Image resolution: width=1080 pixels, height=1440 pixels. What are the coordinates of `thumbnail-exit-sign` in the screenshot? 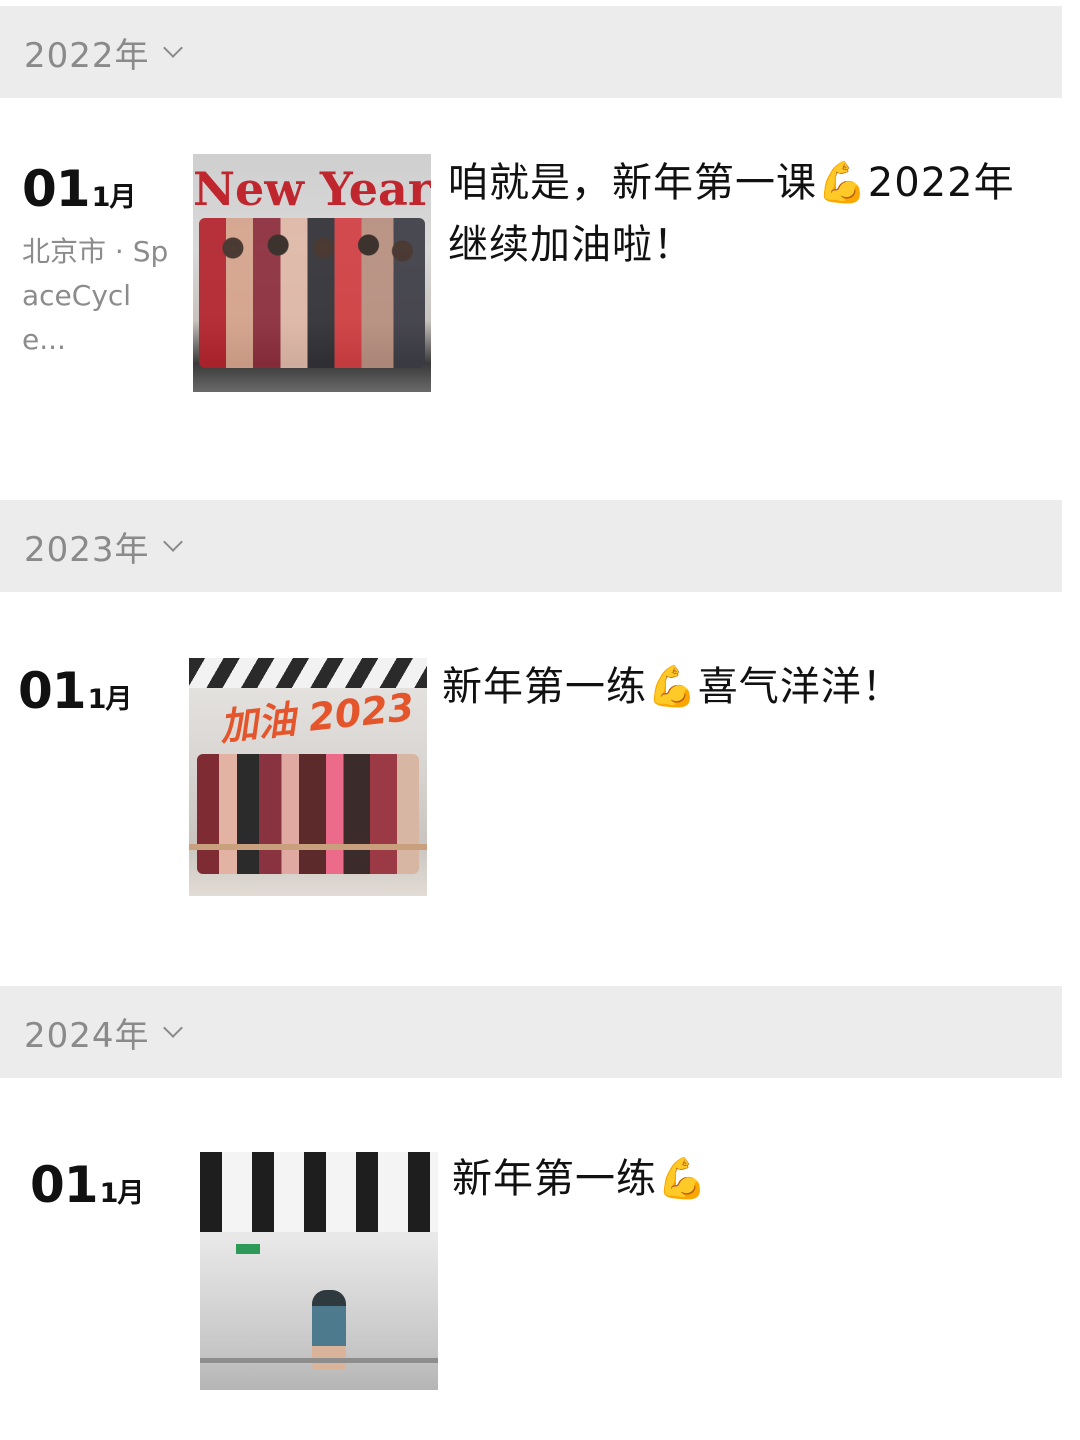 It's located at (248, 1249).